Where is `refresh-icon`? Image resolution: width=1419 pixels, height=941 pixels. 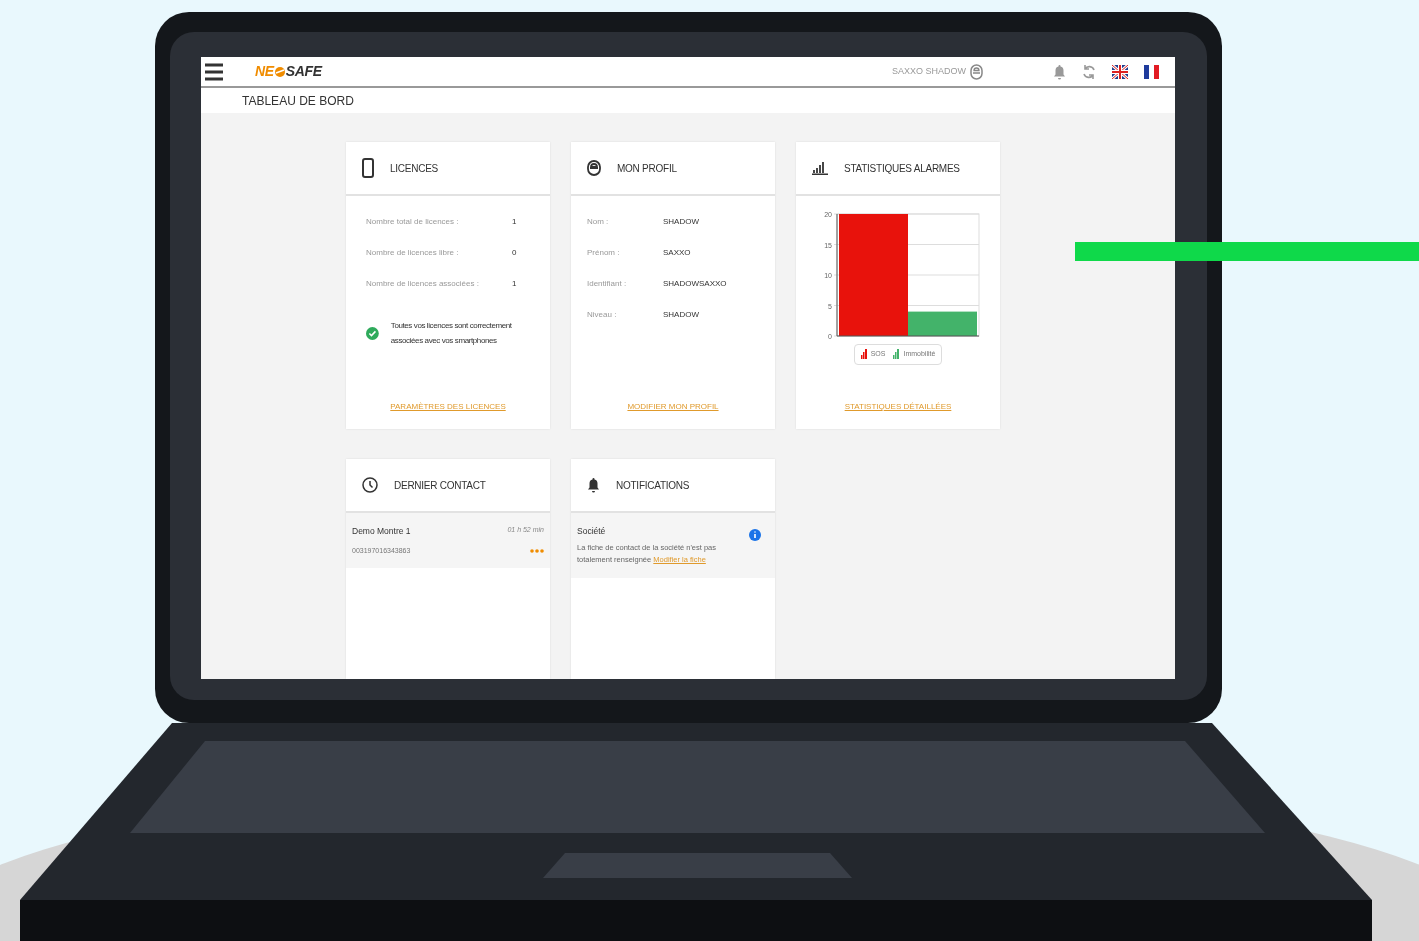
refresh-icon is located at coordinates (1089, 71).